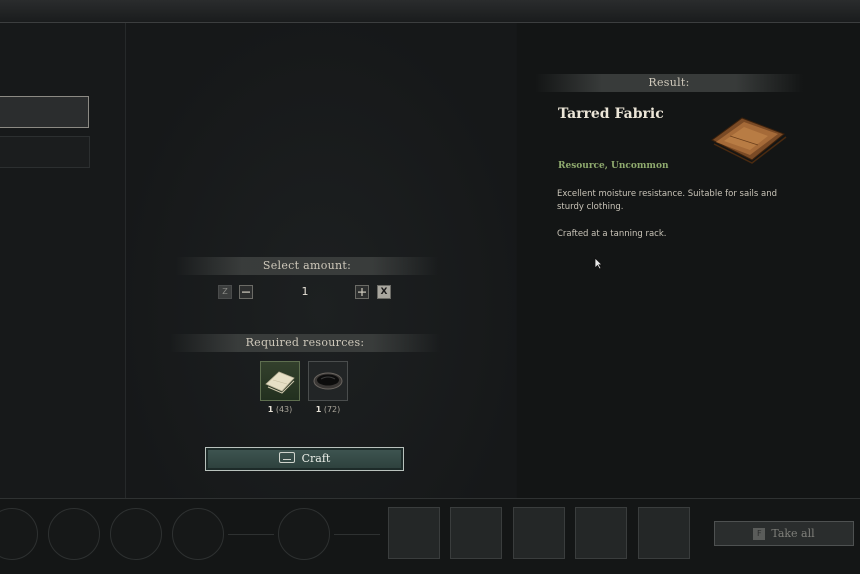  What do you see at coordinates (307, 266) in the screenshot?
I see `select-amount-header: Select amount:` at bounding box center [307, 266].